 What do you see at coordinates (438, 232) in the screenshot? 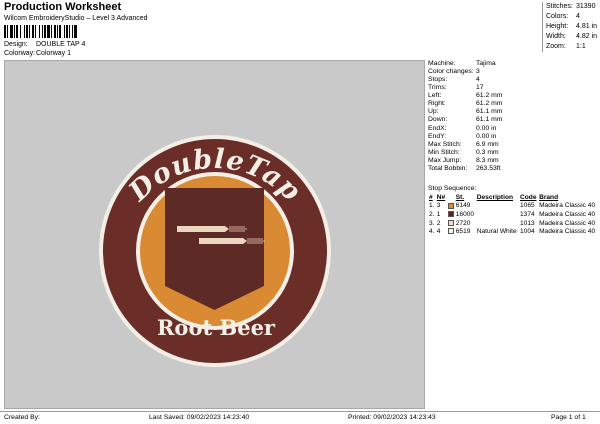
I see `stop-n: 4` at bounding box center [438, 232].